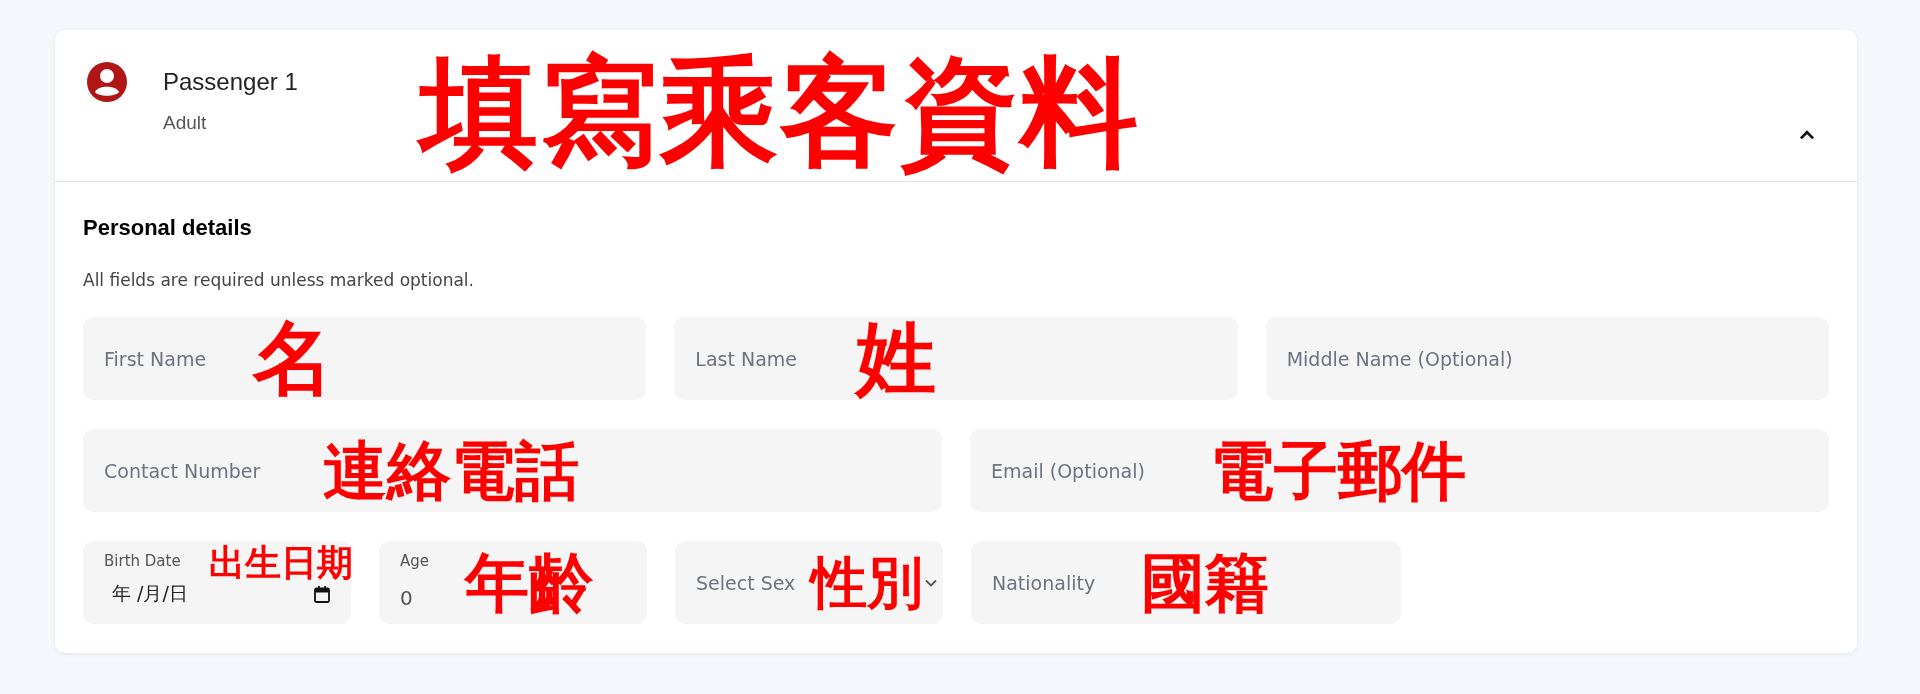  What do you see at coordinates (809, 582) in the screenshot?
I see `select-field: Select Sex 性別` at bounding box center [809, 582].